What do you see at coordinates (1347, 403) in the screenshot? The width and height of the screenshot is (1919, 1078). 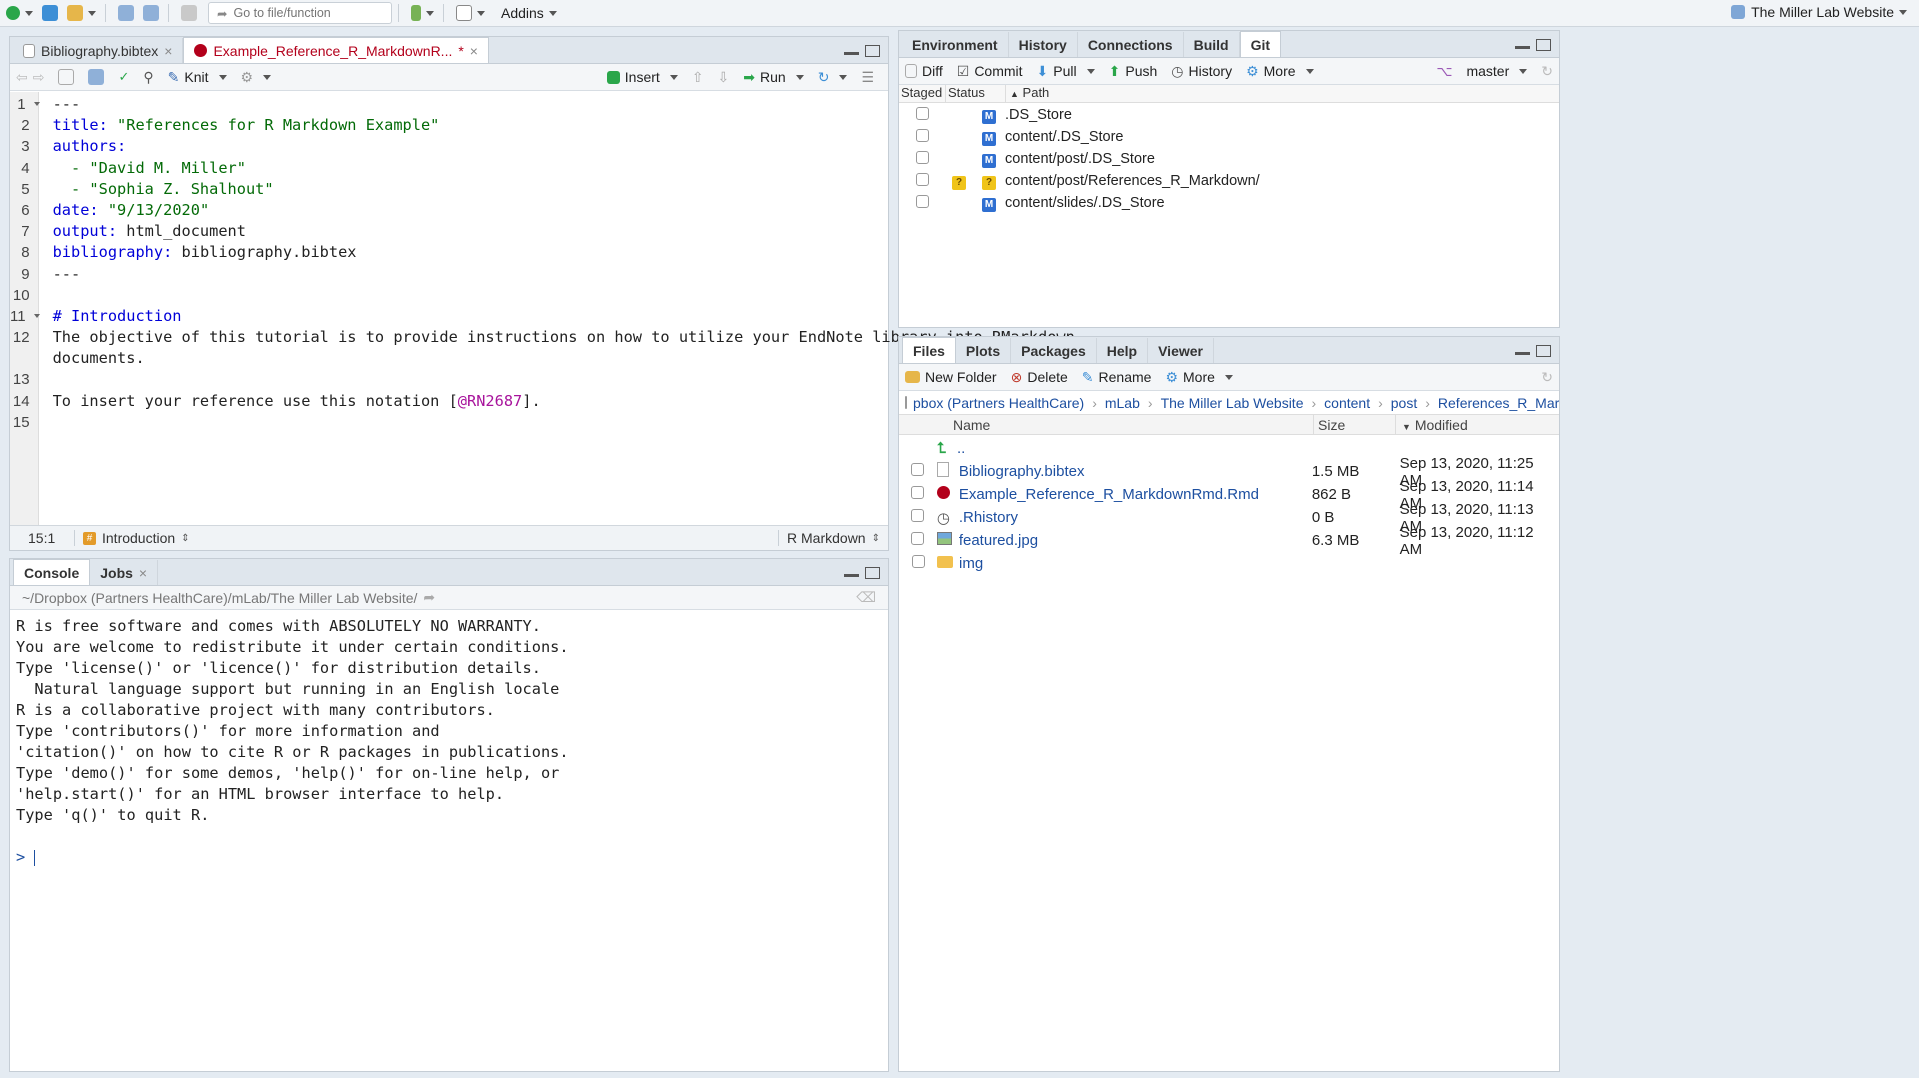 I see `breadcrumb-item: content` at bounding box center [1347, 403].